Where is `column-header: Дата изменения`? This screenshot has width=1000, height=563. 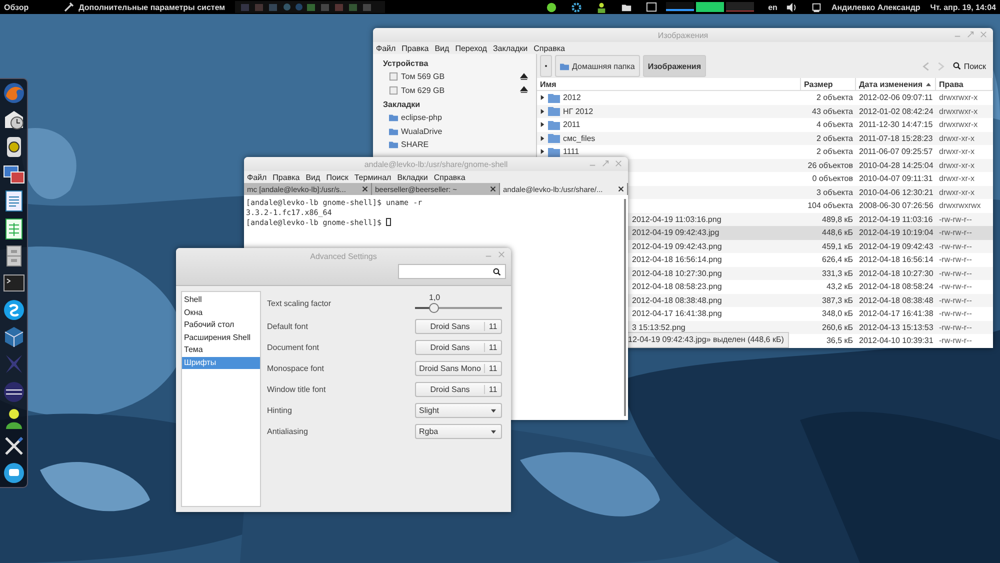 column-header: Дата изменения is located at coordinates (896, 84).